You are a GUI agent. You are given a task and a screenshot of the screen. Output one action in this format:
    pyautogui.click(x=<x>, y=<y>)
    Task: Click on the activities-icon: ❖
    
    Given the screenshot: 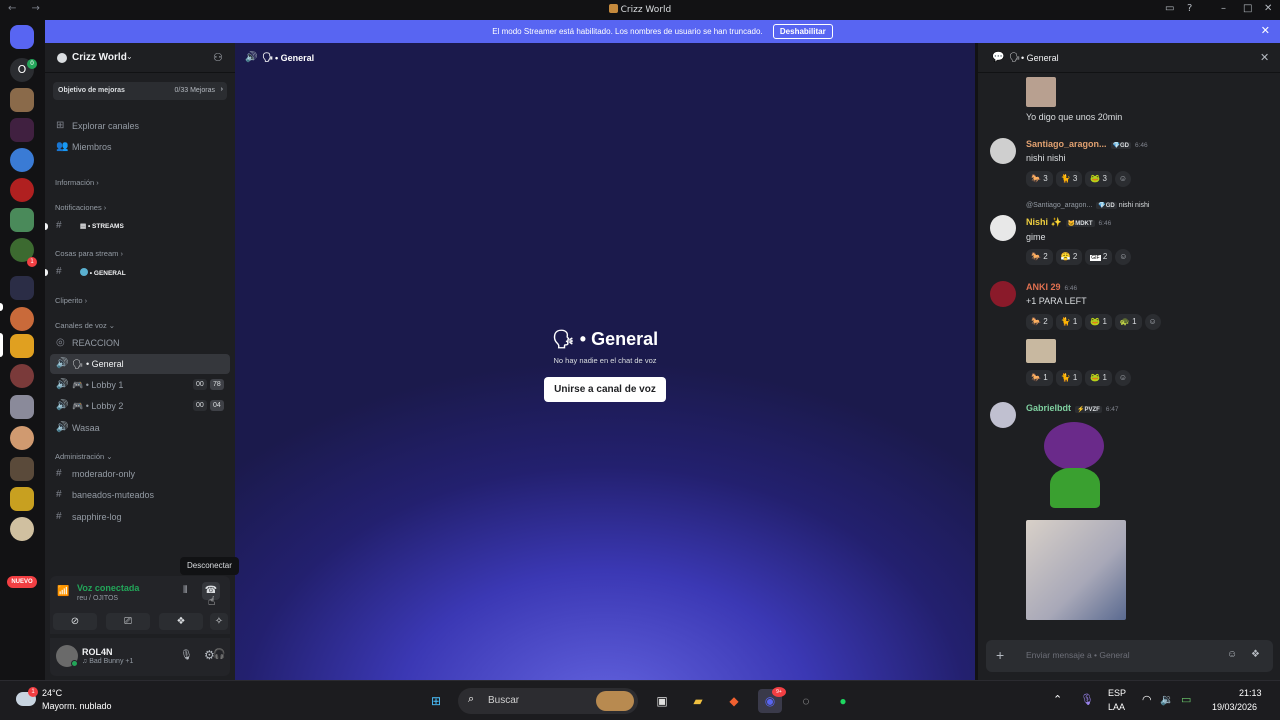 What is the action you would take?
    pyautogui.click(x=181, y=621)
    